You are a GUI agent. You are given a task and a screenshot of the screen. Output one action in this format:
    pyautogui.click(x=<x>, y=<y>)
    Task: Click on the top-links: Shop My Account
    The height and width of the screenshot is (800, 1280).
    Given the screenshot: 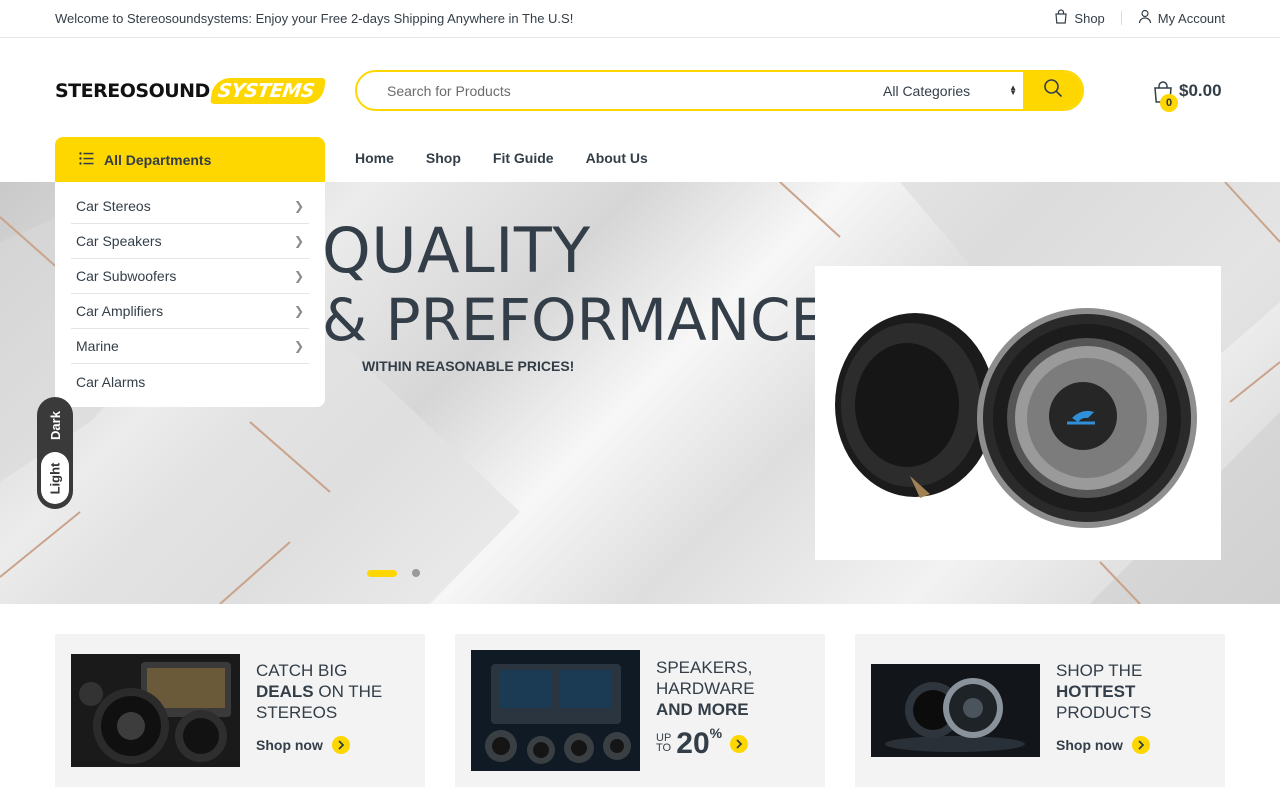 What is the action you would take?
    pyautogui.click(x=1139, y=18)
    